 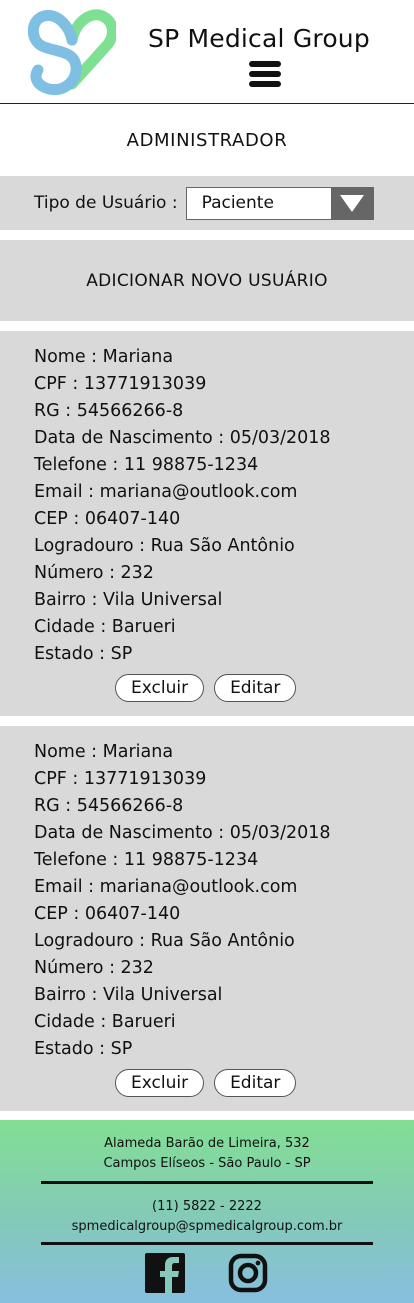 I want to click on user-type-select: Paciente, so click(x=279, y=203).